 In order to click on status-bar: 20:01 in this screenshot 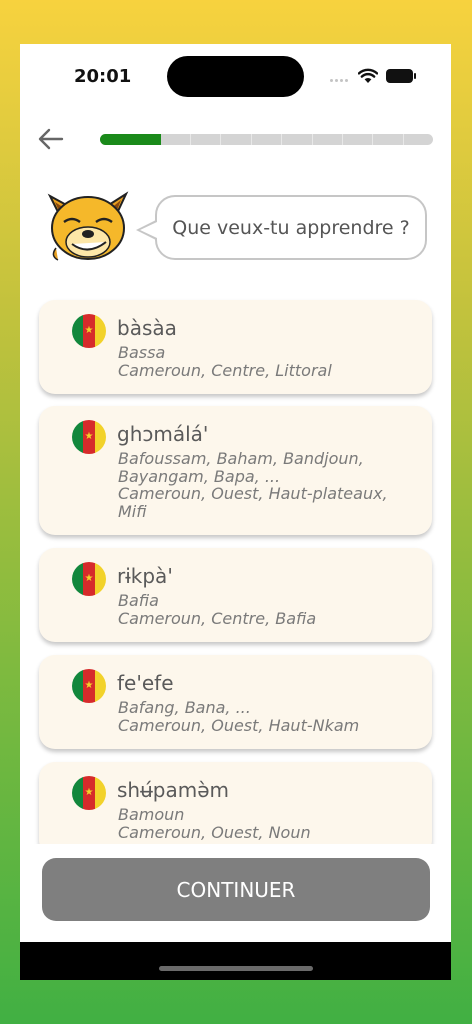, I will do `click(235, 77)`.